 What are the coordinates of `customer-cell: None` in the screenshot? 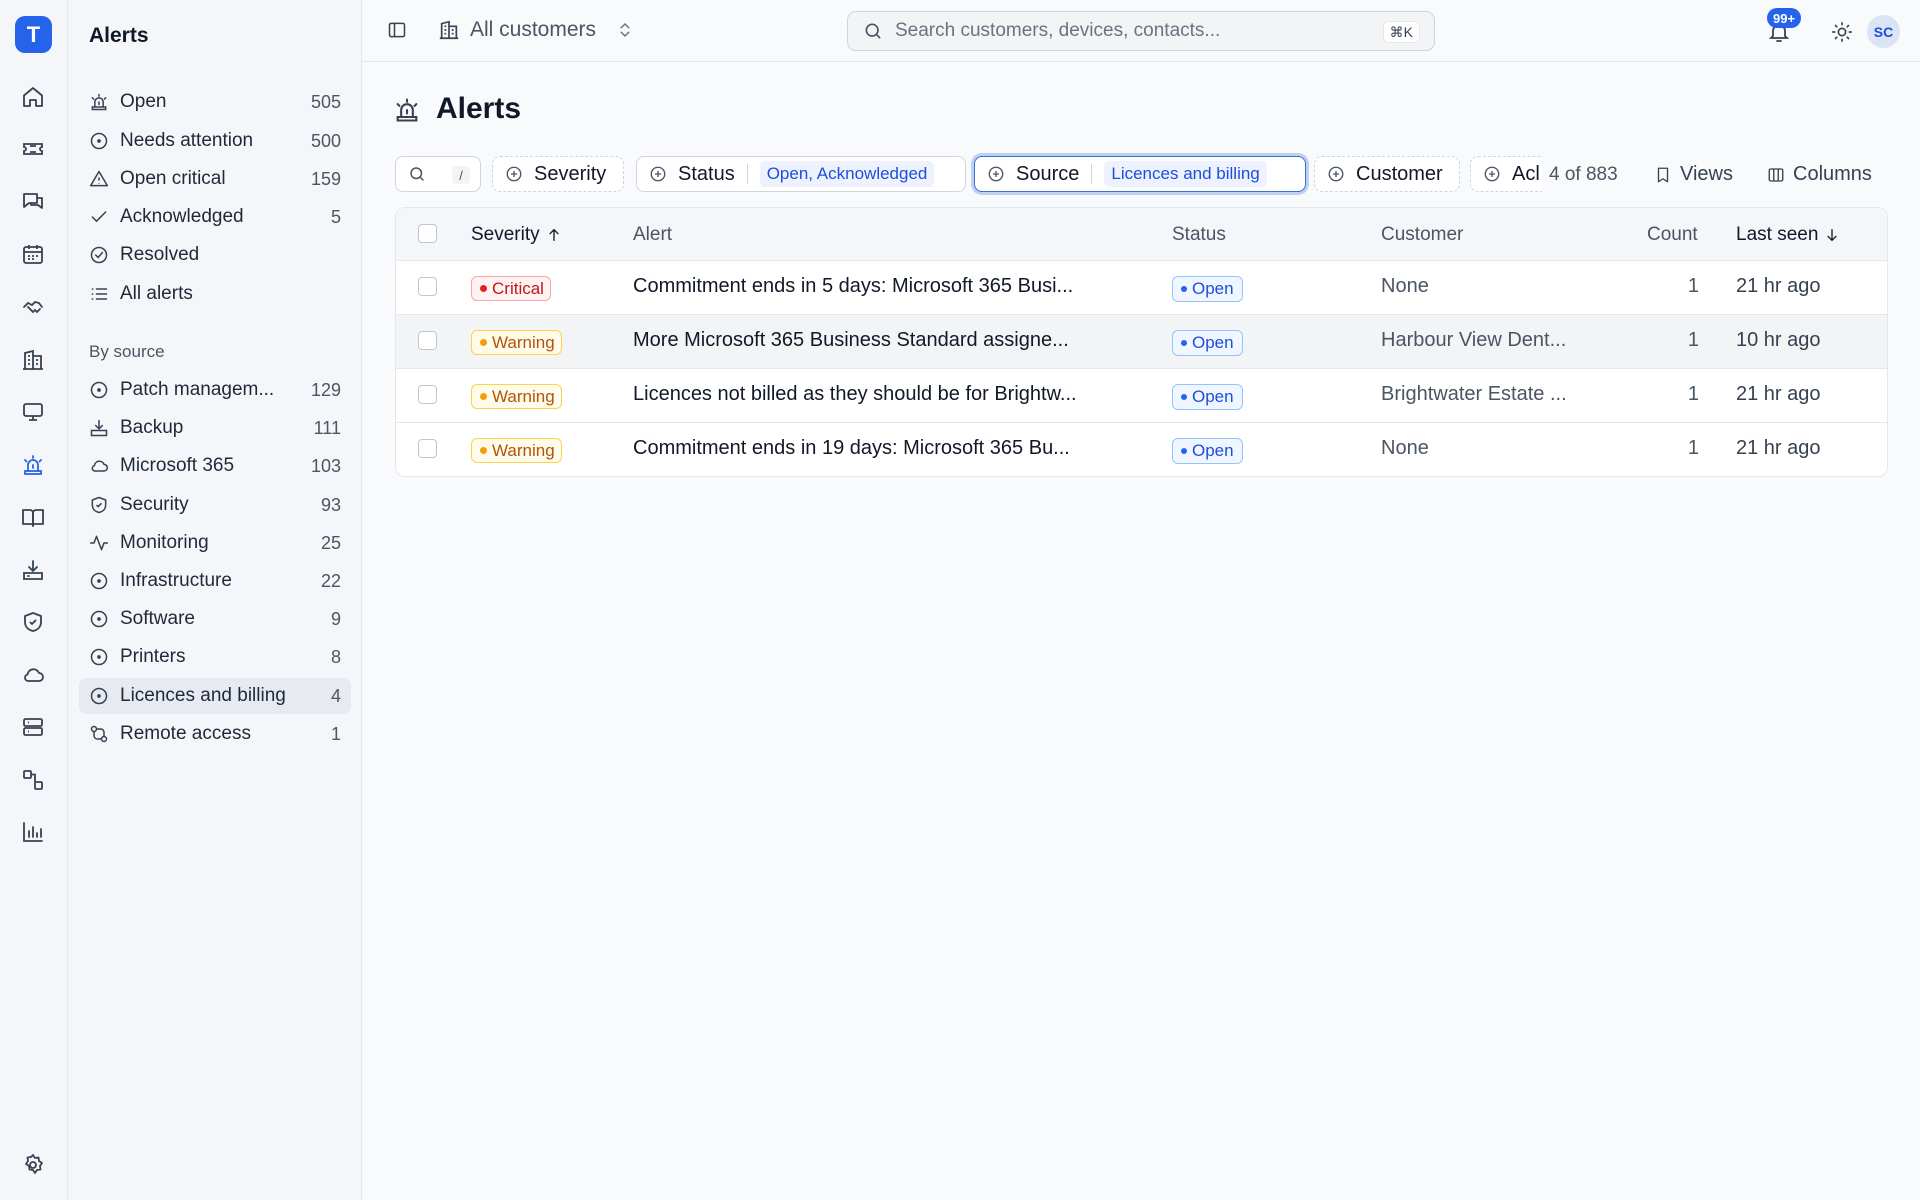 It's located at (1405, 448).